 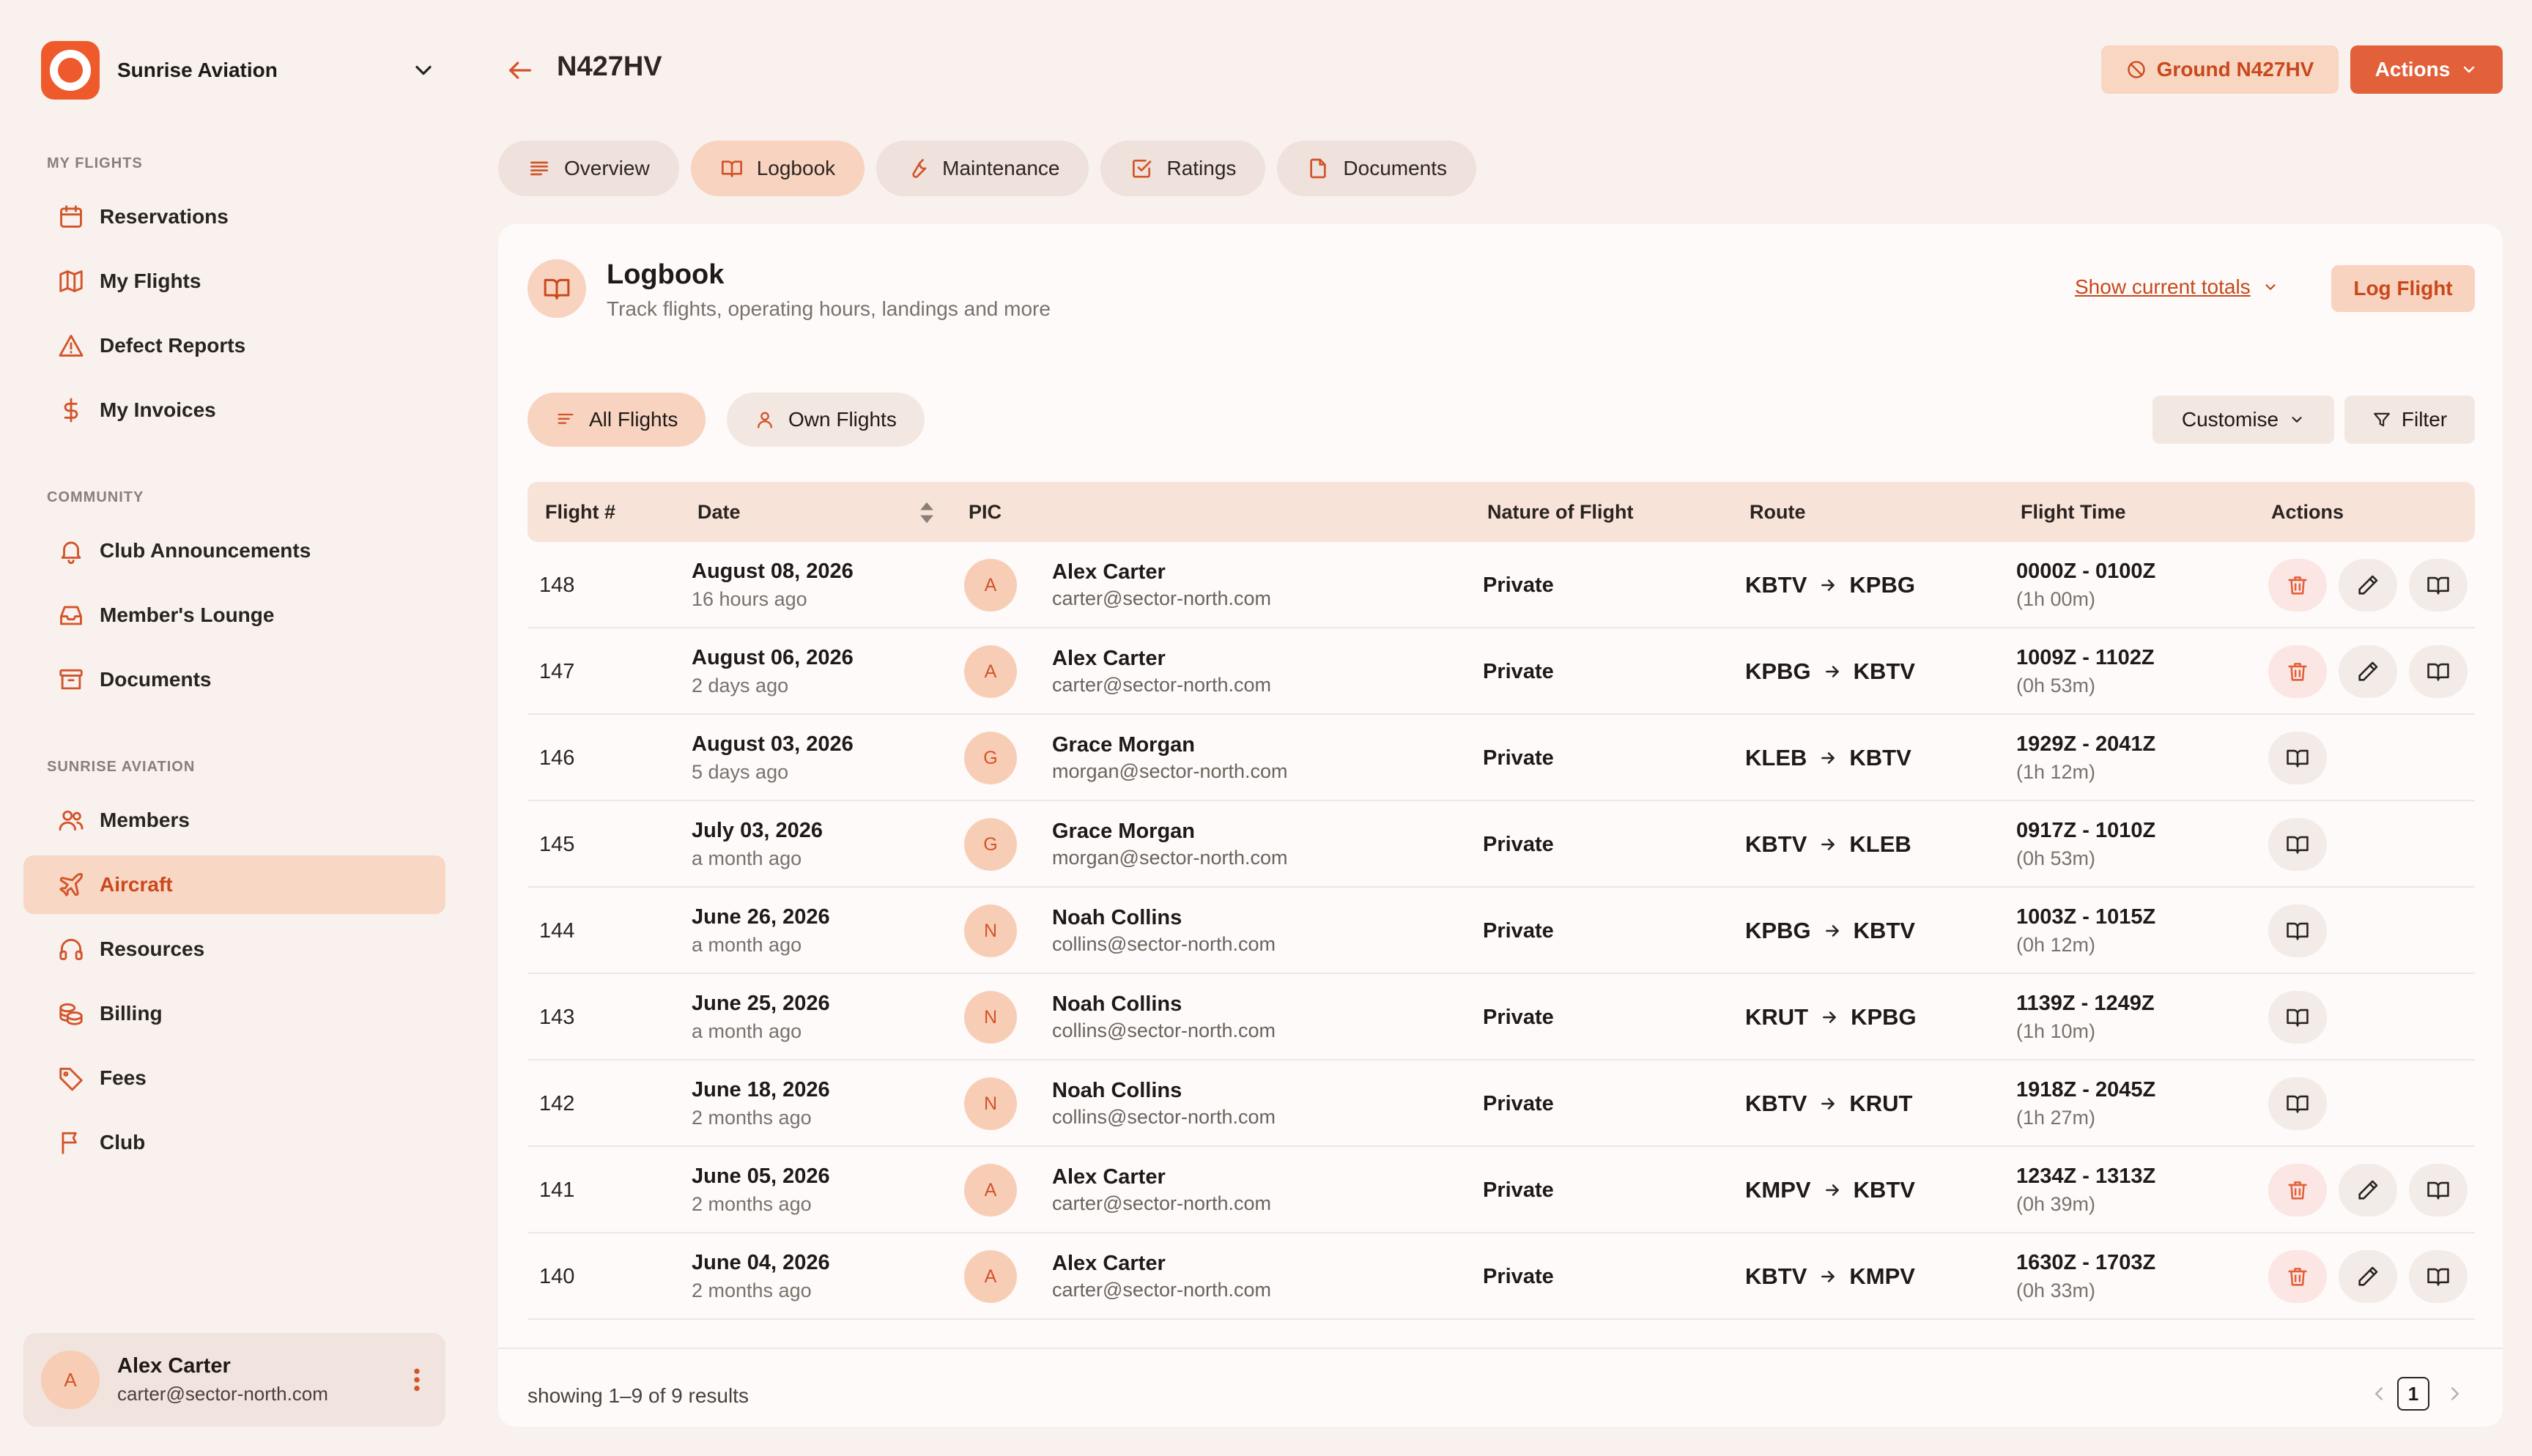 What do you see at coordinates (588, 169) in the screenshot?
I see `tab-overview: Overview` at bounding box center [588, 169].